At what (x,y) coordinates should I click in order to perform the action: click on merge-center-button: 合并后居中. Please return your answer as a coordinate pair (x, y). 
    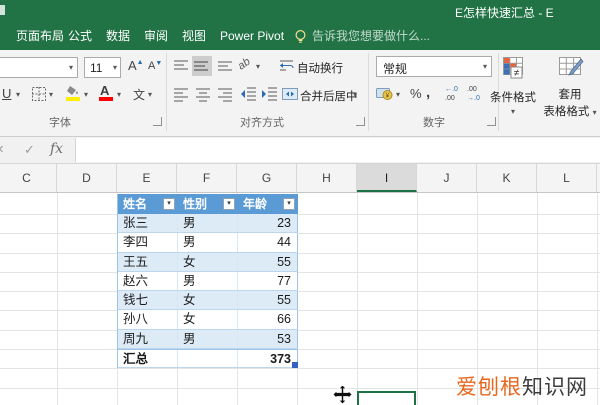
    Looking at the image, I should click on (329, 96).